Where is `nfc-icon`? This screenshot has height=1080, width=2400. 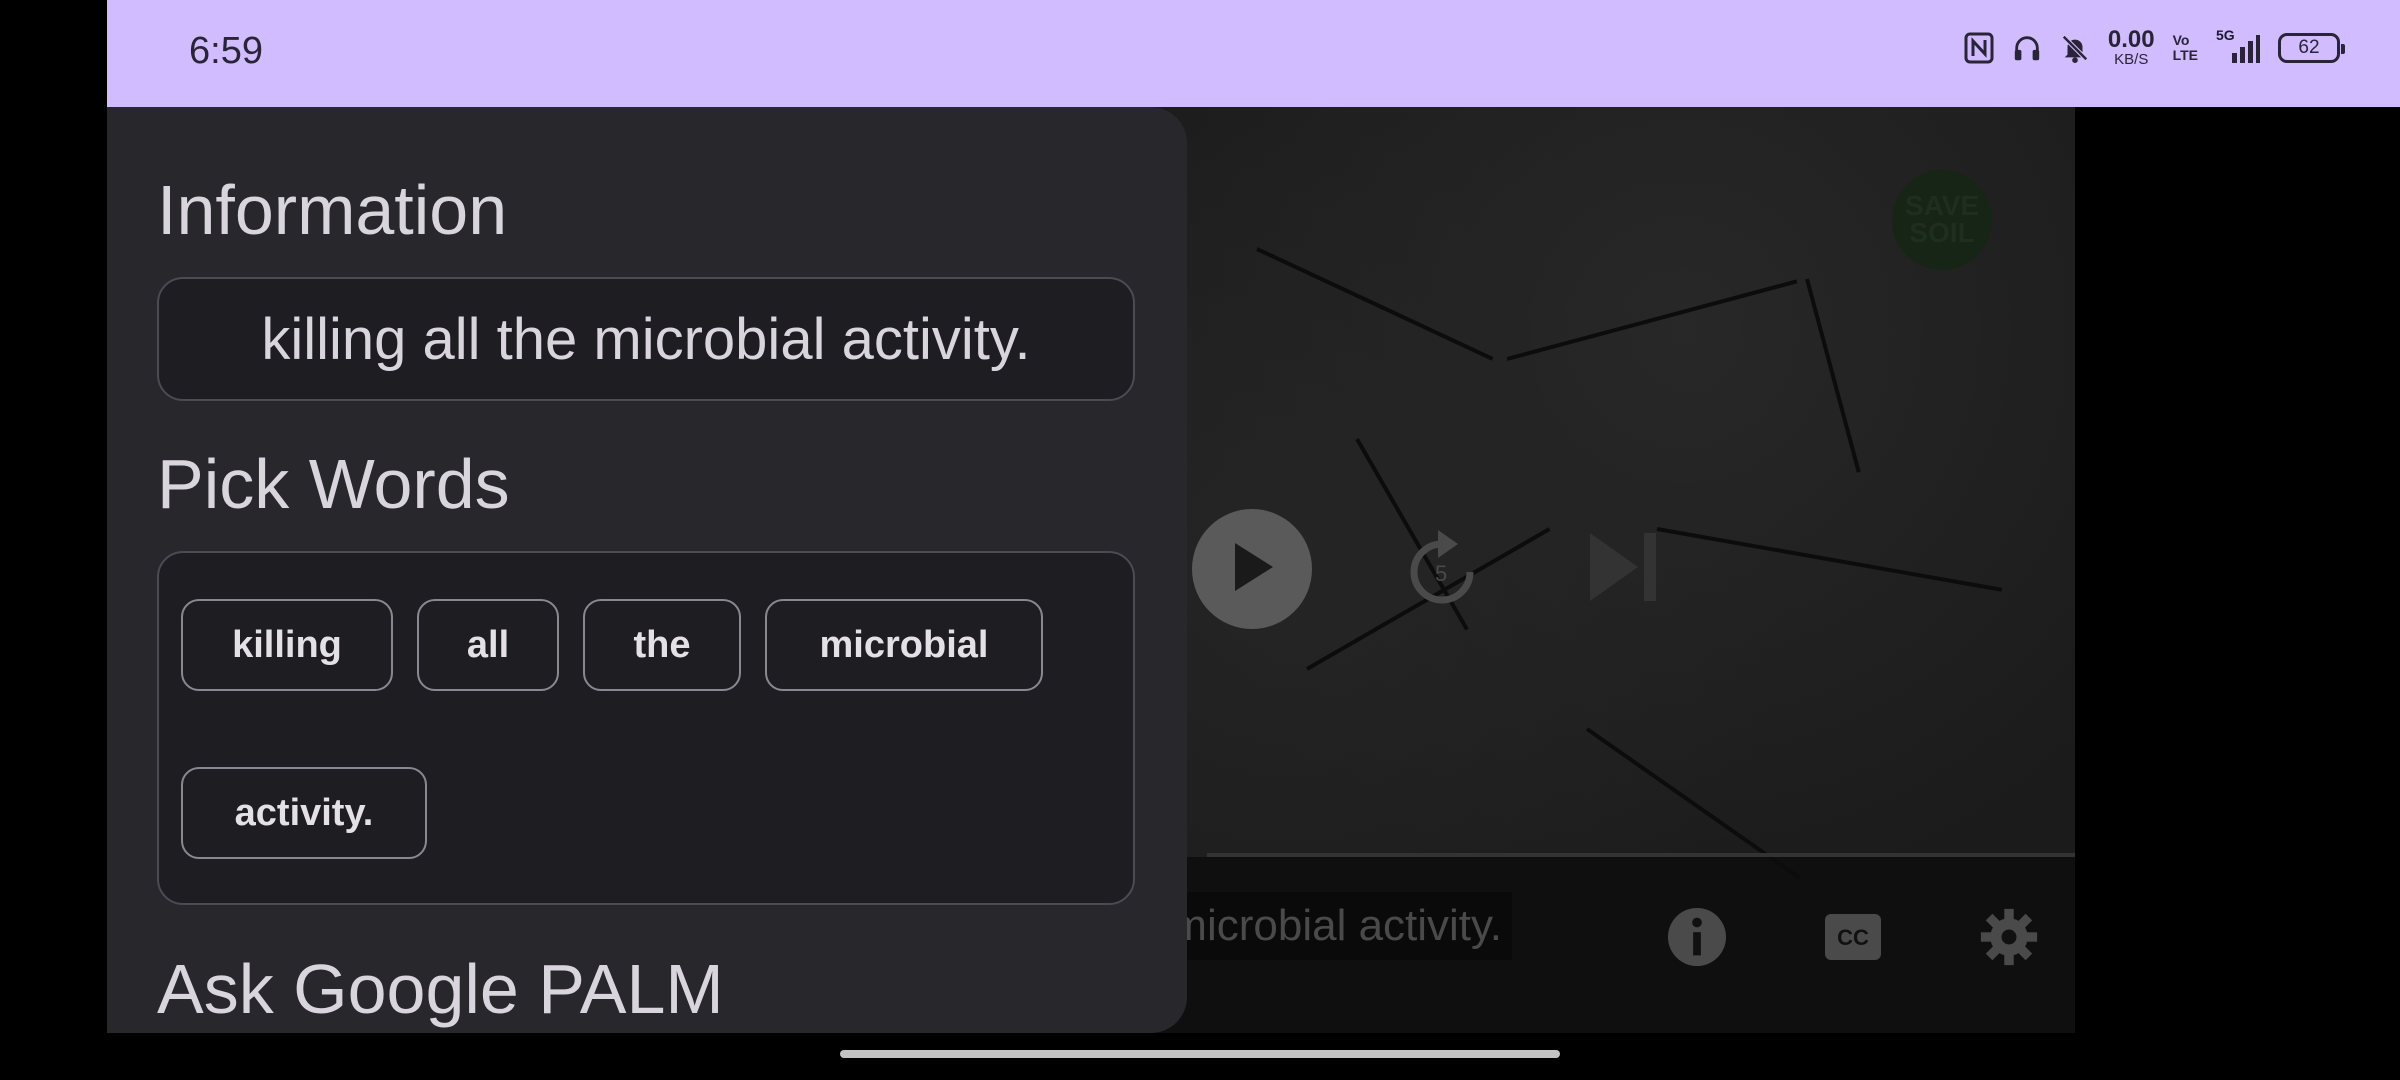
nfc-icon is located at coordinates (1979, 48).